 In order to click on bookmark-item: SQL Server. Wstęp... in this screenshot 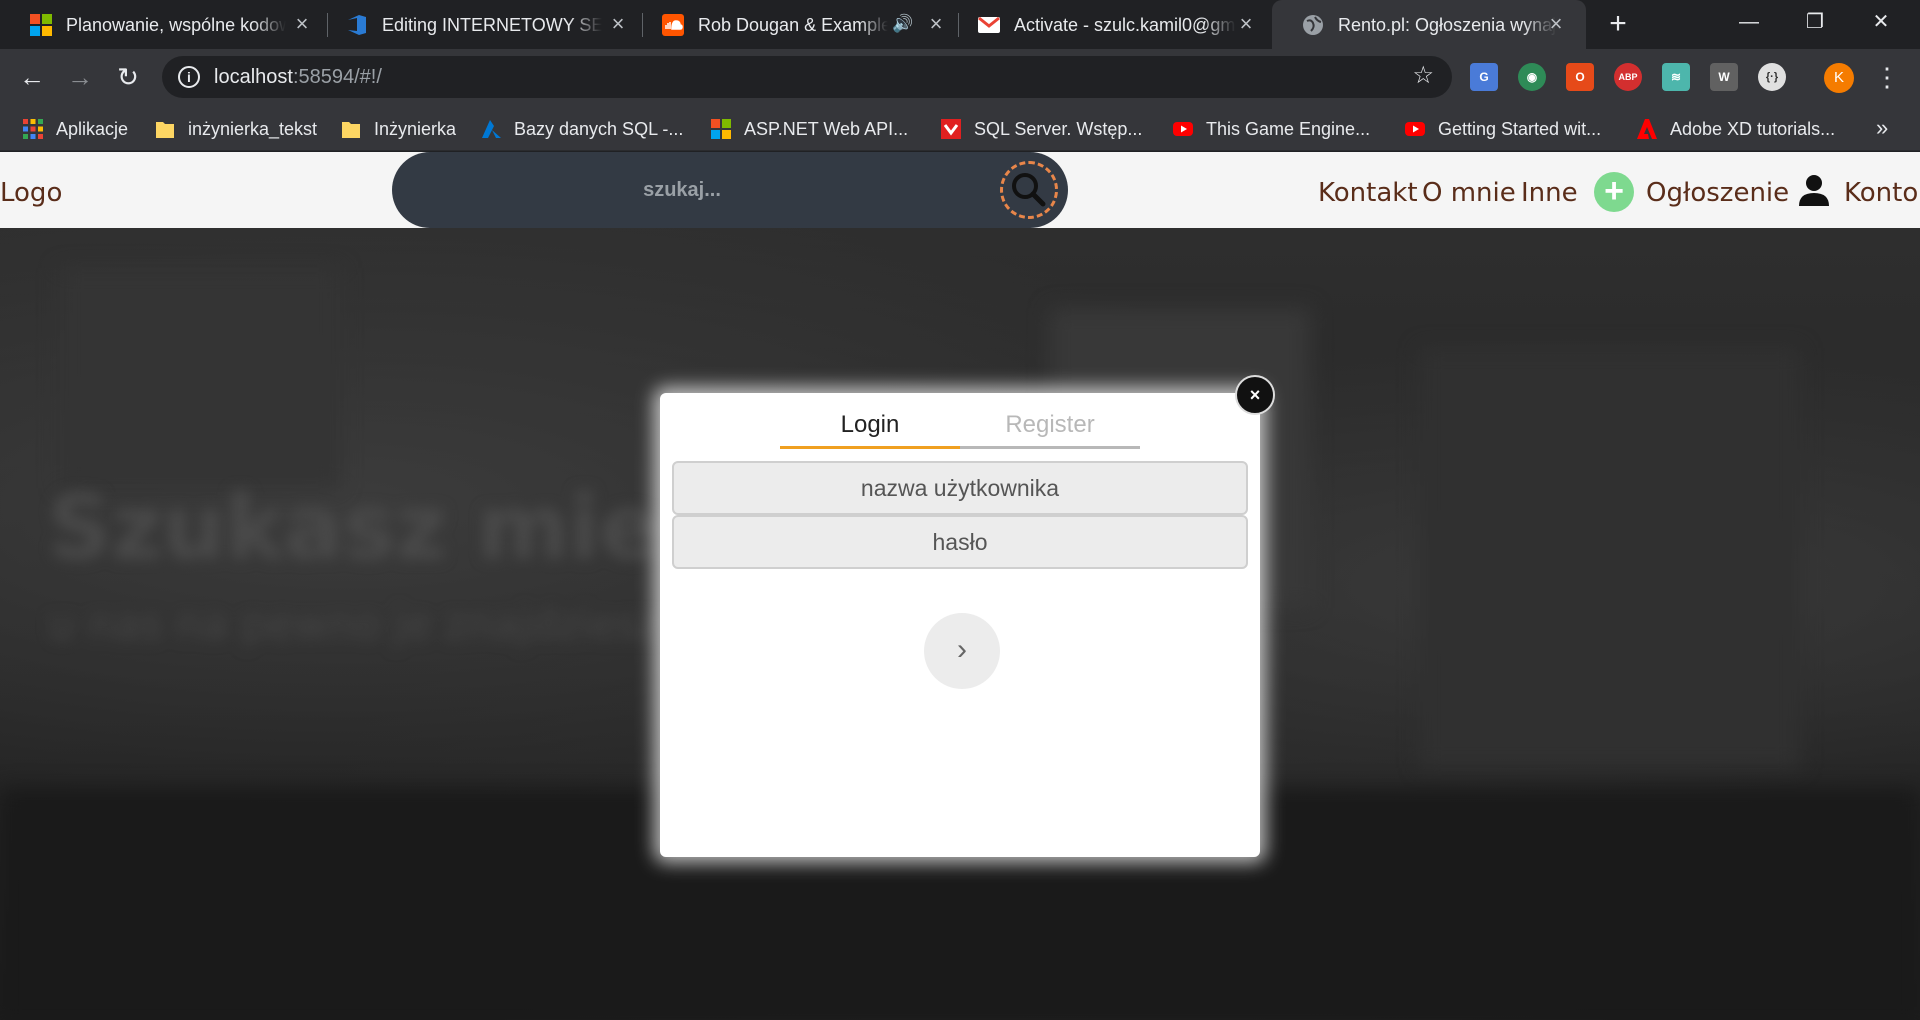, I will do `click(1041, 129)`.